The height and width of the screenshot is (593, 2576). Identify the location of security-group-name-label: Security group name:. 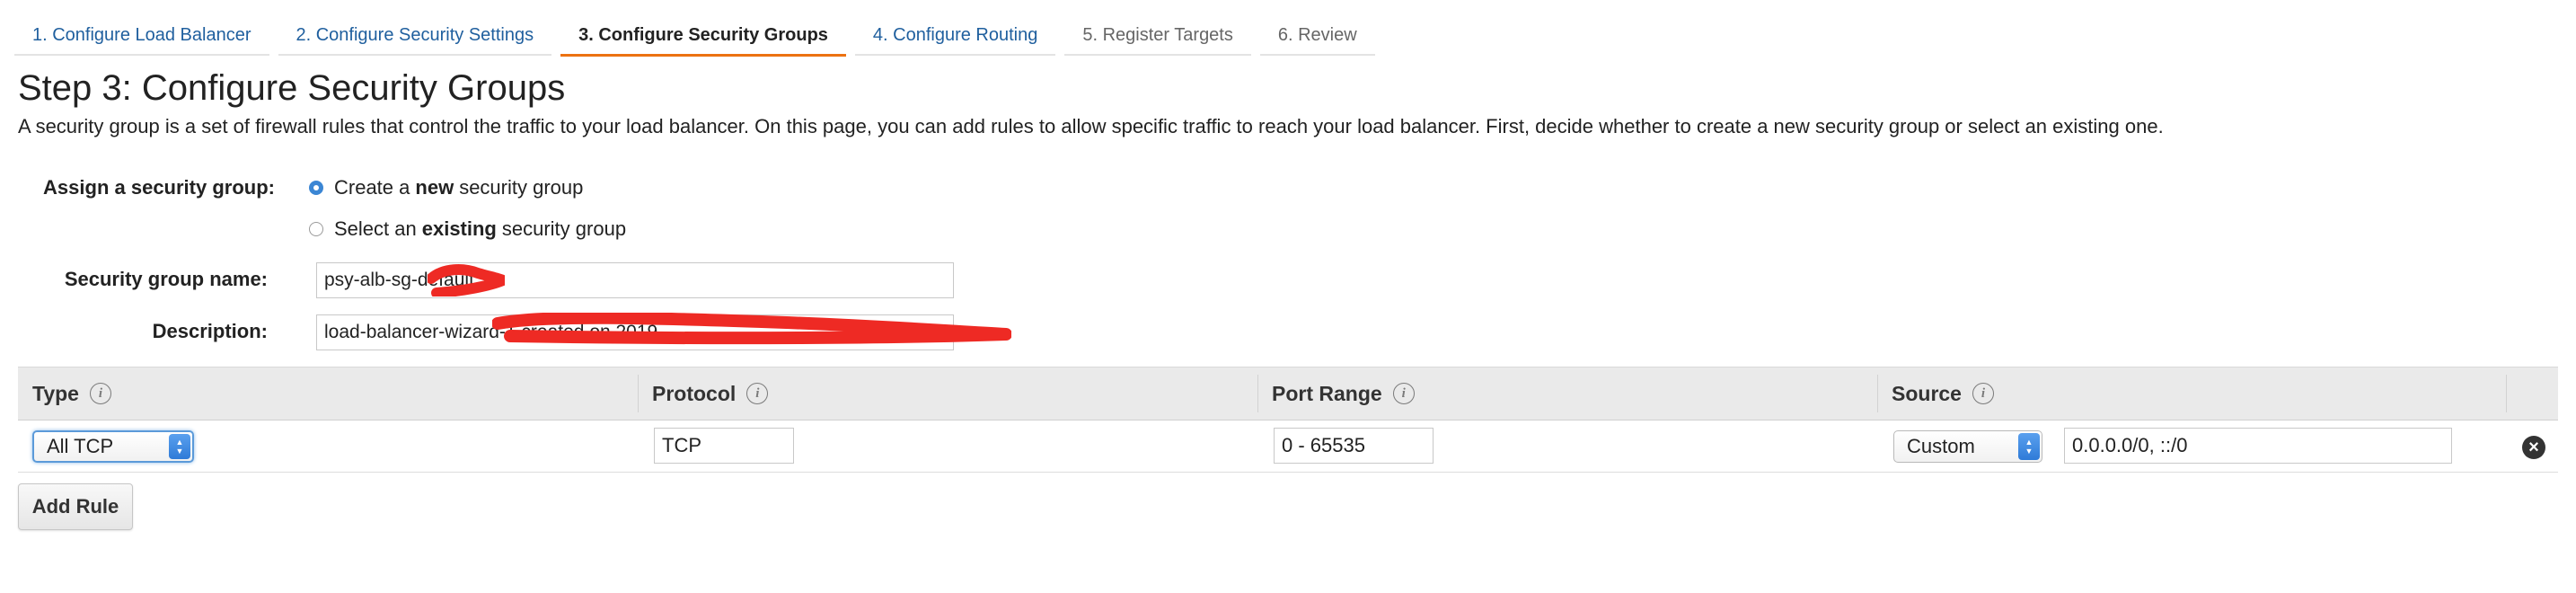
(166, 279).